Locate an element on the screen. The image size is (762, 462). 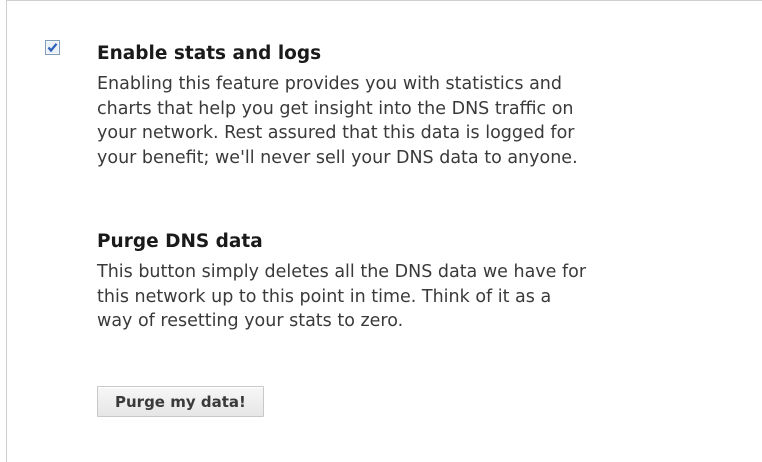
purge-title: Purge DNS data is located at coordinates (180, 241).